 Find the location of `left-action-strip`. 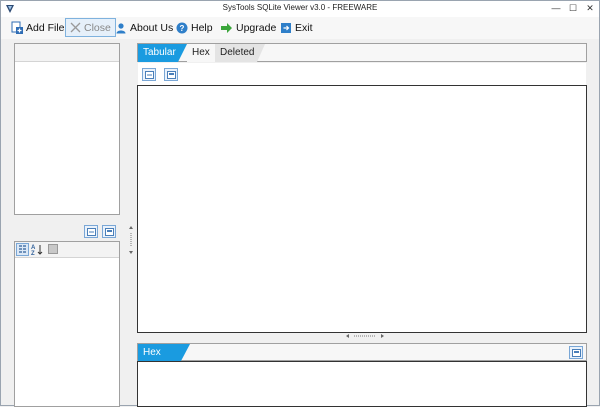

left-action-strip is located at coordinates (67, 231).